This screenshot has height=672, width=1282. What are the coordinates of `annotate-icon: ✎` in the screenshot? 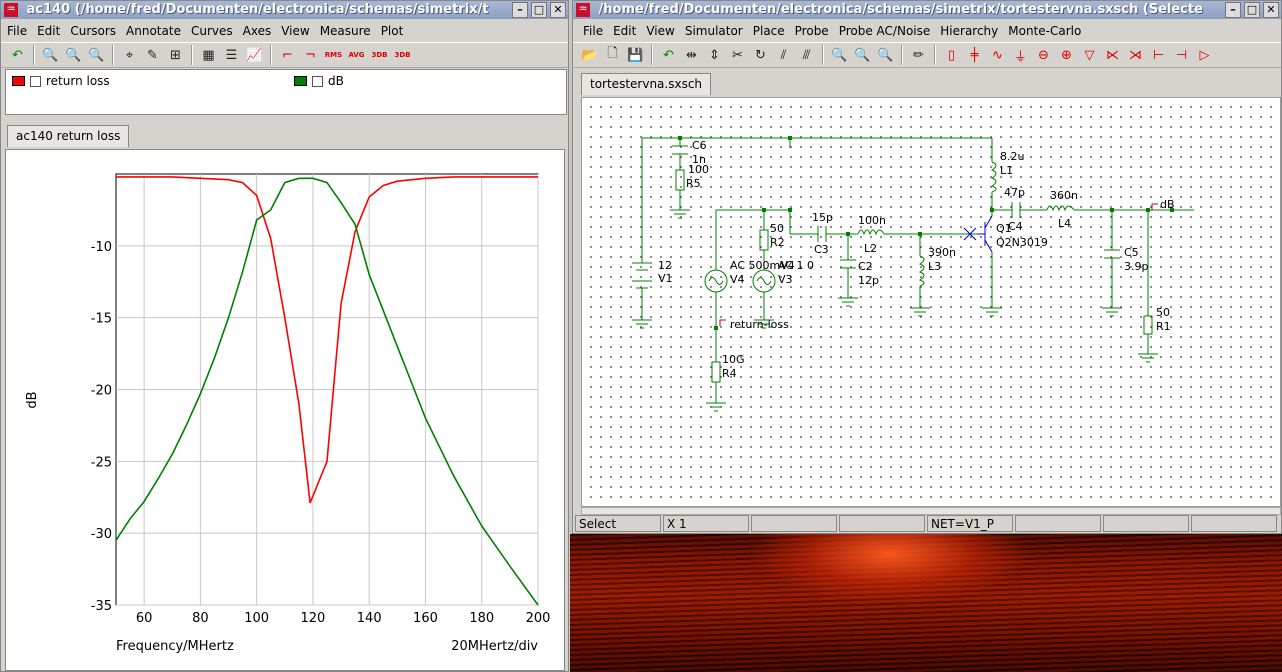 It's located at (152, 55).